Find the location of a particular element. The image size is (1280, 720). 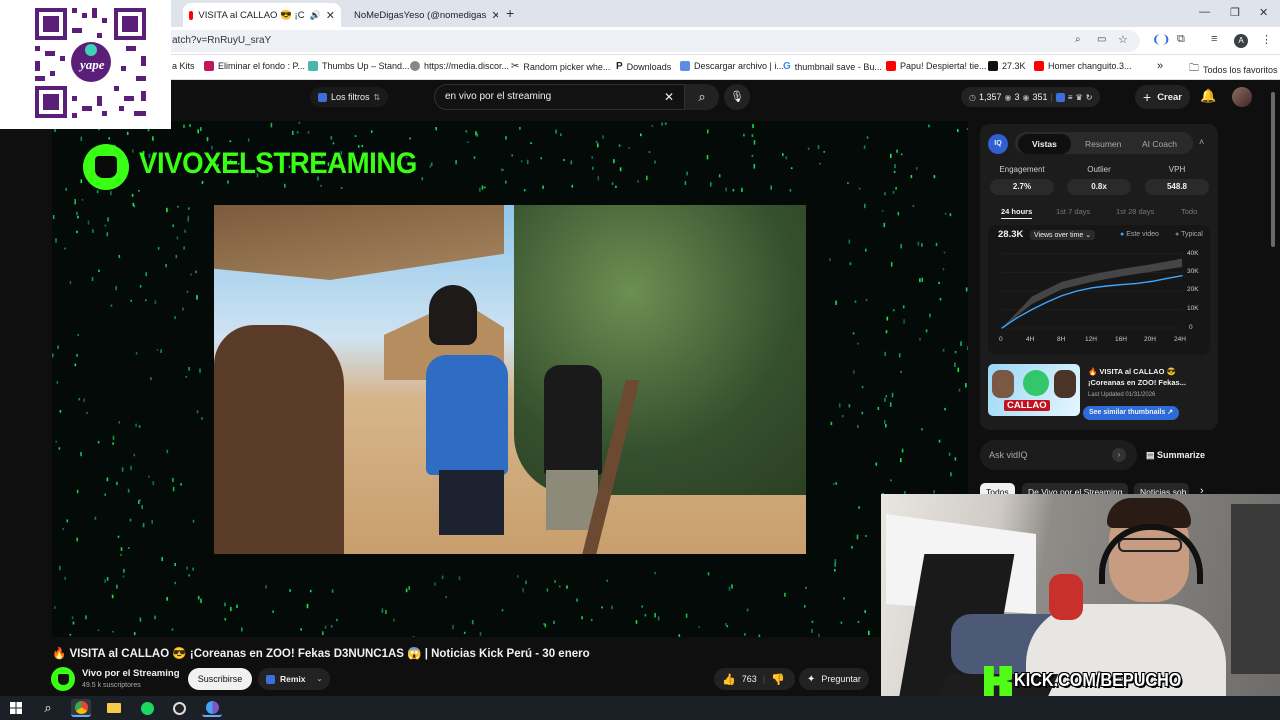

subscribe-button: Suscribirse is located at coordinates (220, 679).